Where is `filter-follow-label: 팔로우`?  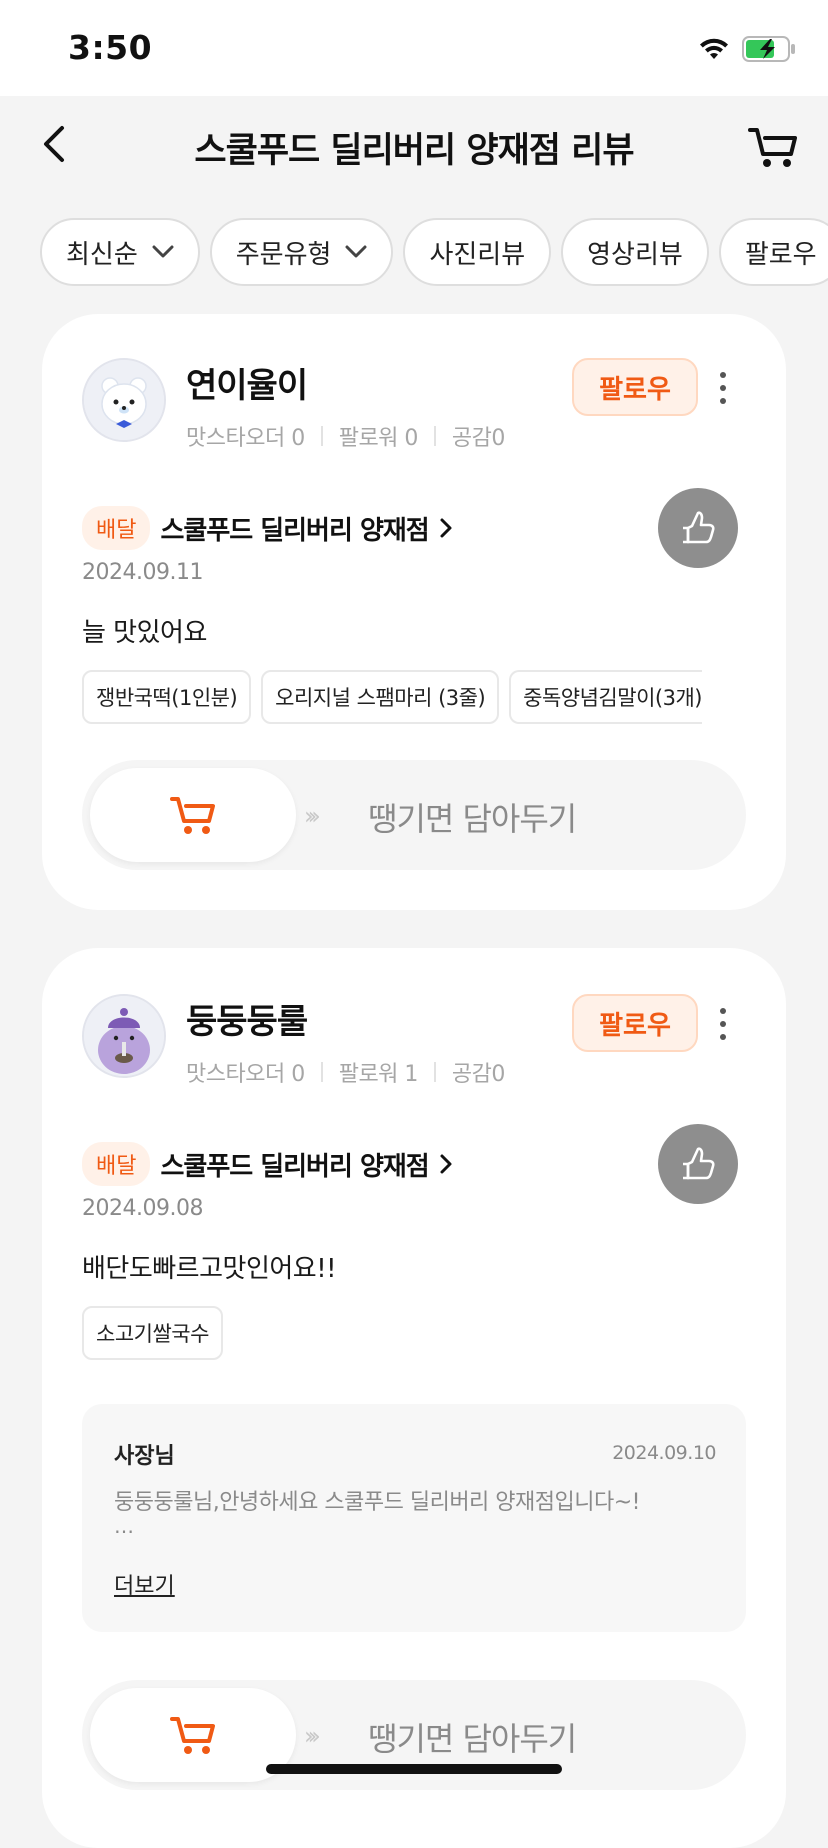 filter-follow-label: 팔로우 is located at coordinates (780, 254).